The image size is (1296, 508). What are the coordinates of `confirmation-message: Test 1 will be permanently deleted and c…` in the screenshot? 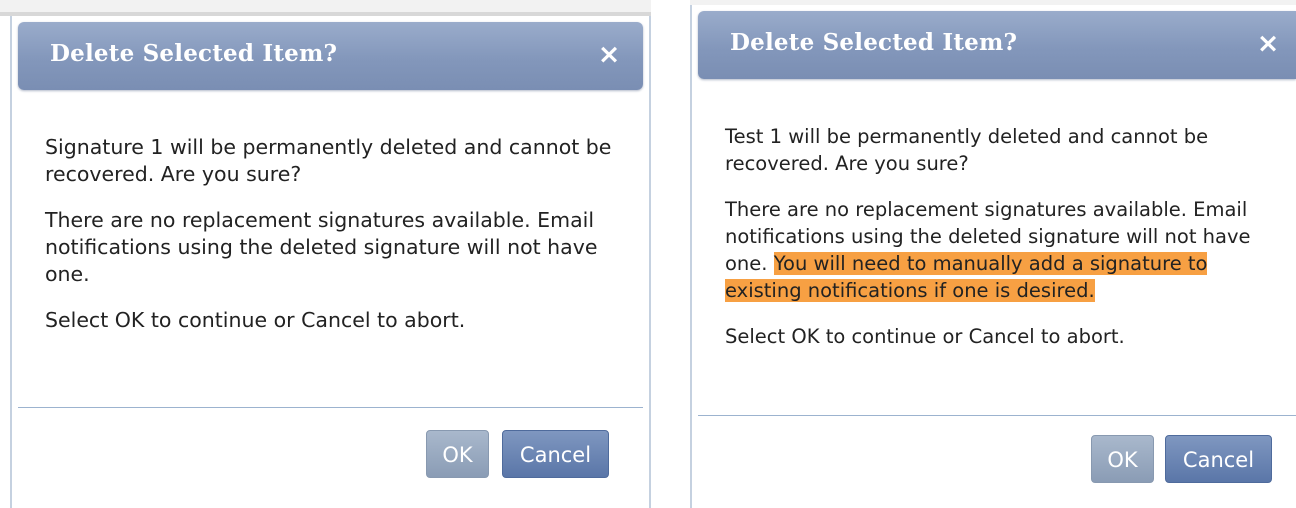 It's located at (967, 150).